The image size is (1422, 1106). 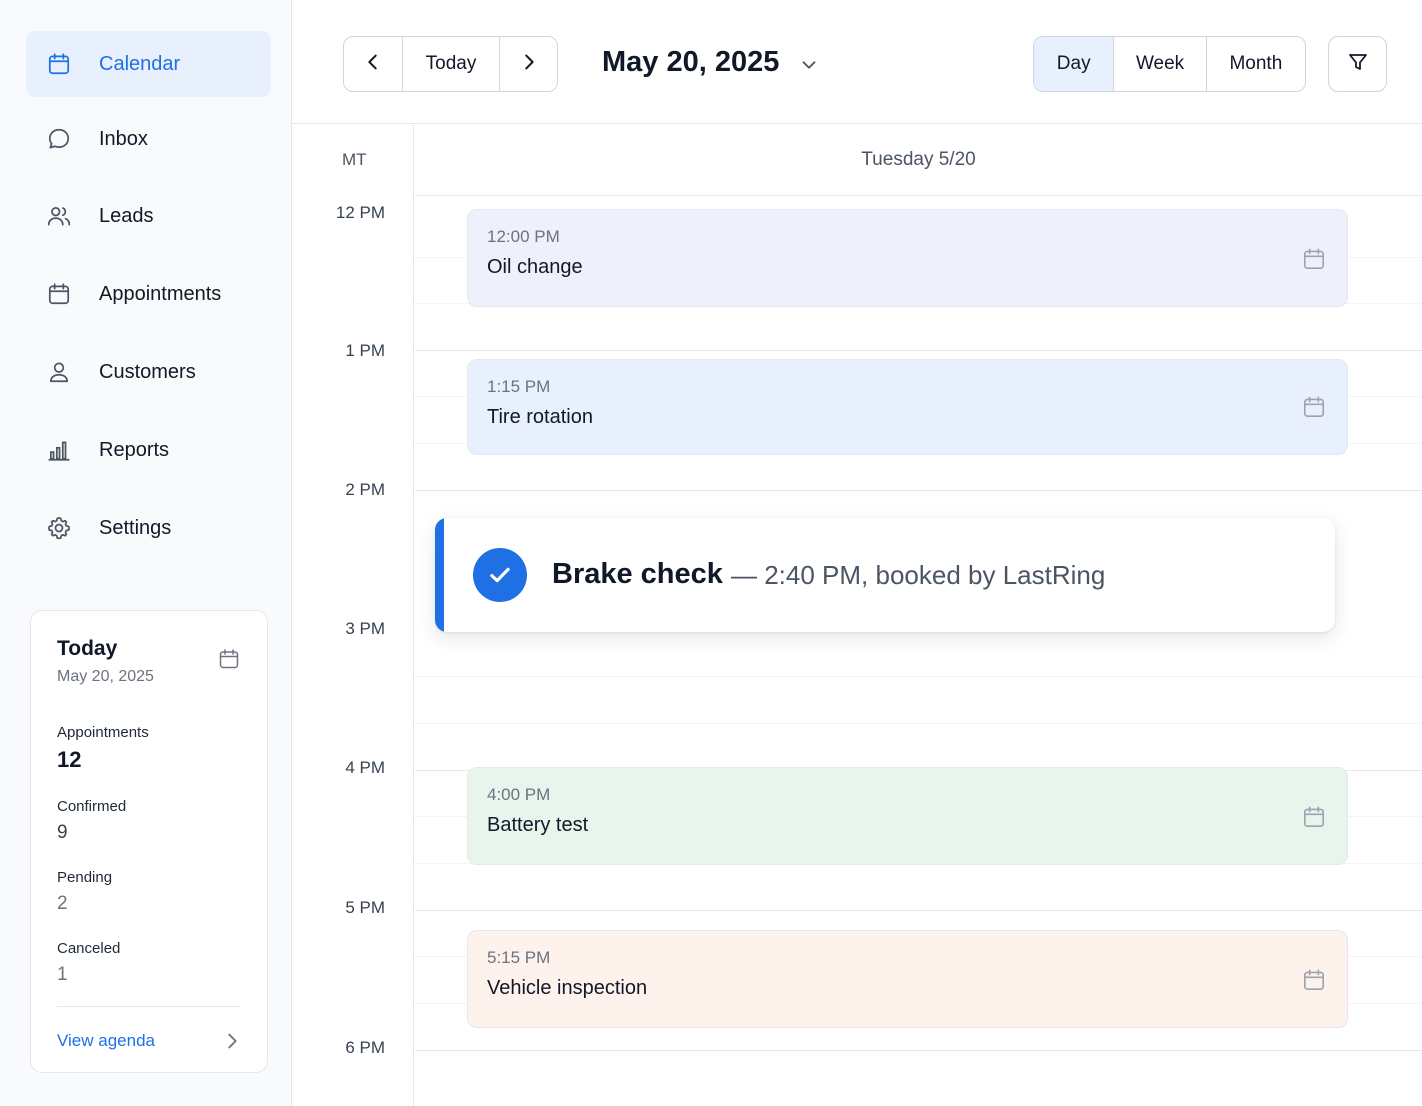 What do you see at coordinates (354, 159) in the screenshot?
I see `timezone-label: MT` at bounding box center [354, 159].